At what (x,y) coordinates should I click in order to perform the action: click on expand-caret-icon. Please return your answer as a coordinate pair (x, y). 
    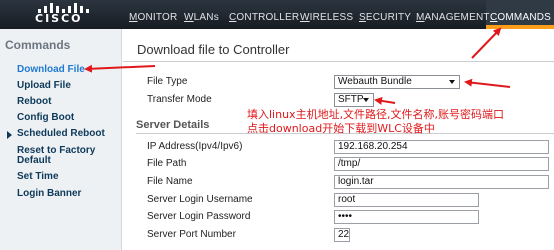
    Looking at the image, I should click on (9, 135).